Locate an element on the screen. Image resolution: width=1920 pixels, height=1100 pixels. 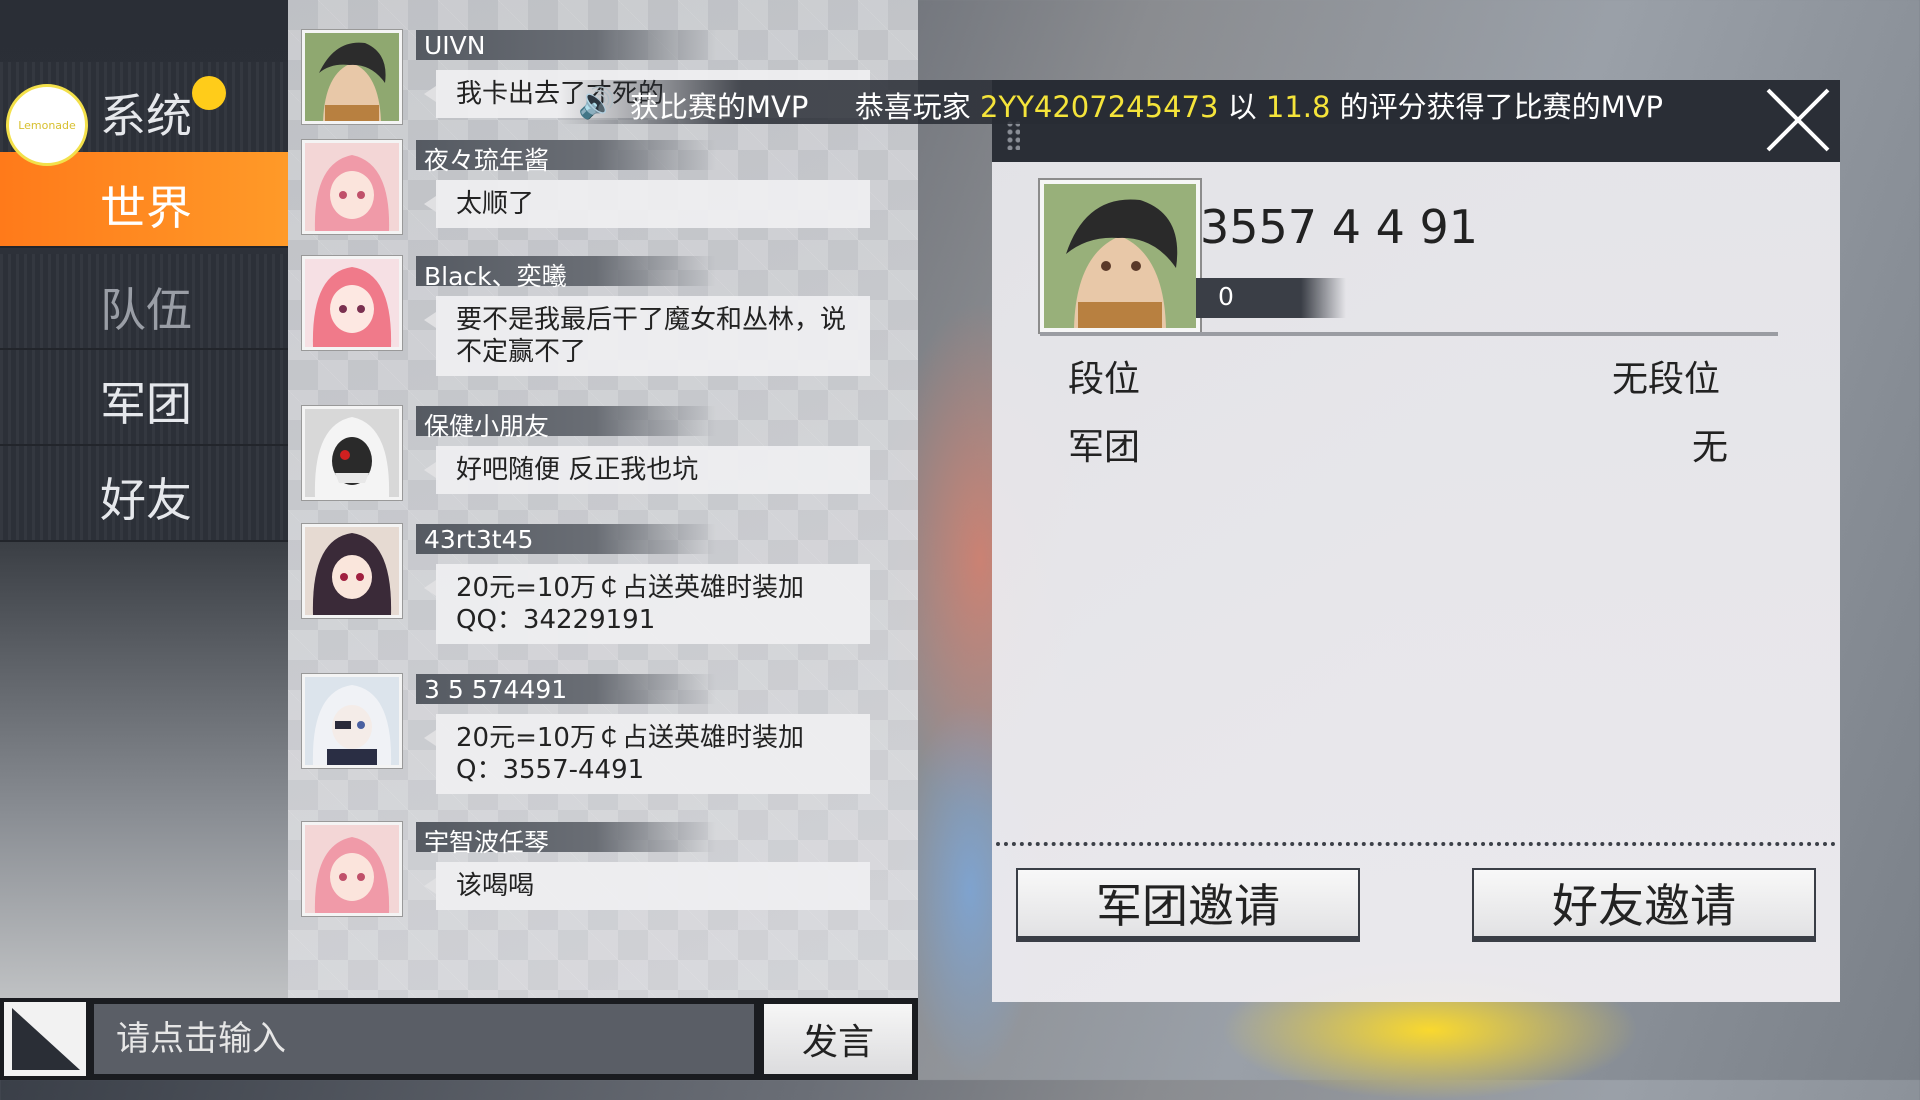
logo-text: Lemonade is located at coordinates (47, 125).